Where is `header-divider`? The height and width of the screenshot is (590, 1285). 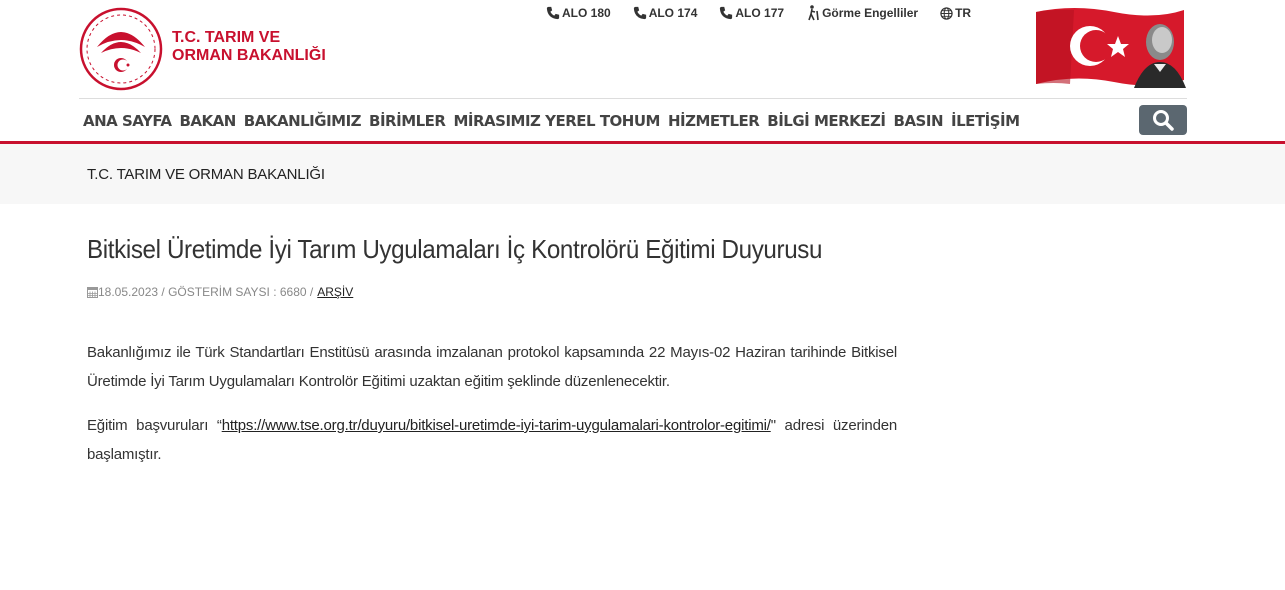 header-divider is located at coordinates (633, 98).